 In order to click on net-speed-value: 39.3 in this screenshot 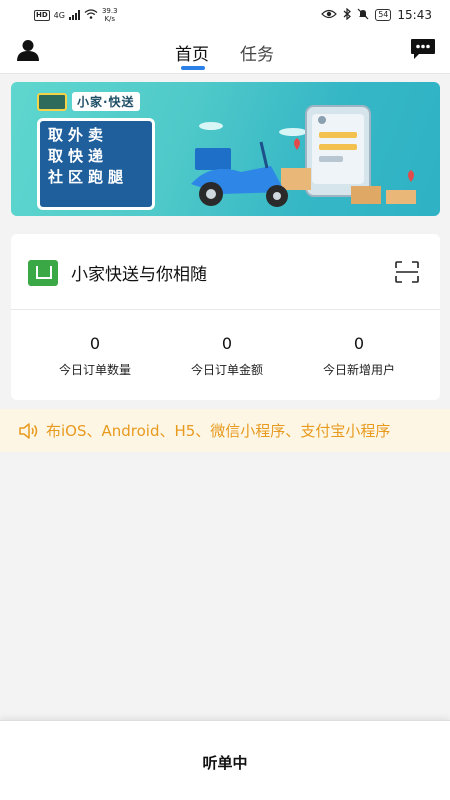, I will do `click(109, 11)`.